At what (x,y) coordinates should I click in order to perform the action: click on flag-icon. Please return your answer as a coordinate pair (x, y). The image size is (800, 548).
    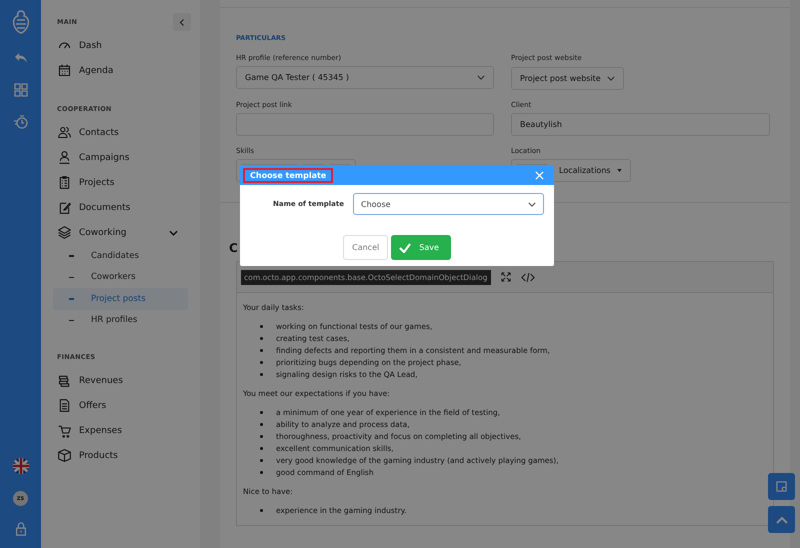
    Looking at the image, I should click on (21, 466).